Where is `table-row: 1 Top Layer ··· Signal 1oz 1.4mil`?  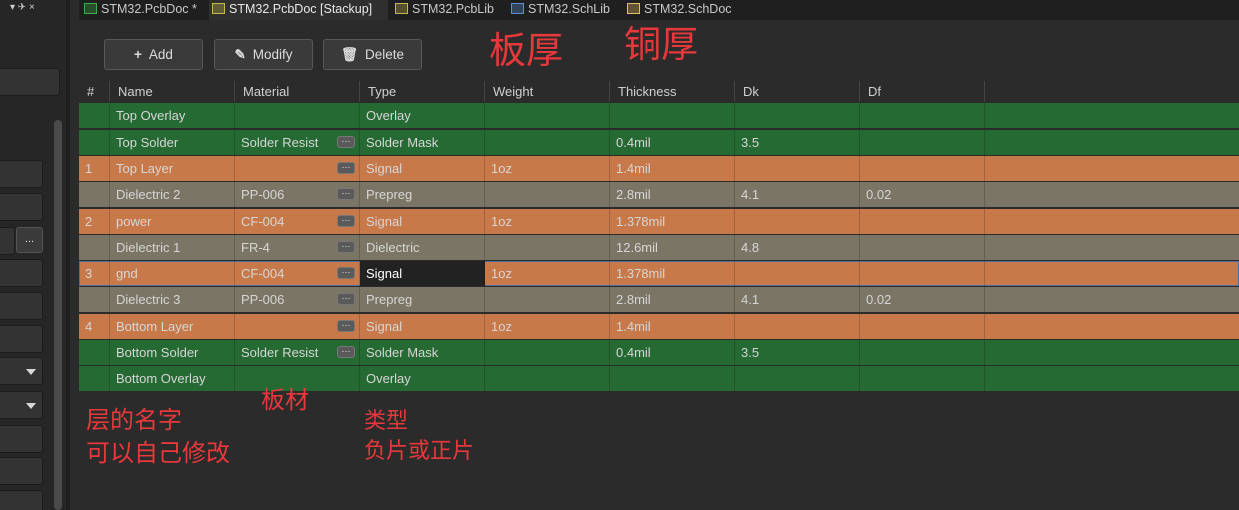
table-row: 1 Top Layer ··· Signal 1oz 1.4mil is located at coordinates (659, 168).